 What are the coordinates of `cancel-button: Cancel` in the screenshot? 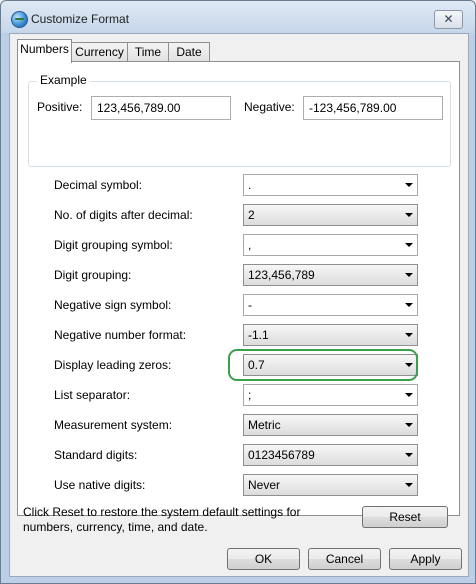 It's located at (344, 559).